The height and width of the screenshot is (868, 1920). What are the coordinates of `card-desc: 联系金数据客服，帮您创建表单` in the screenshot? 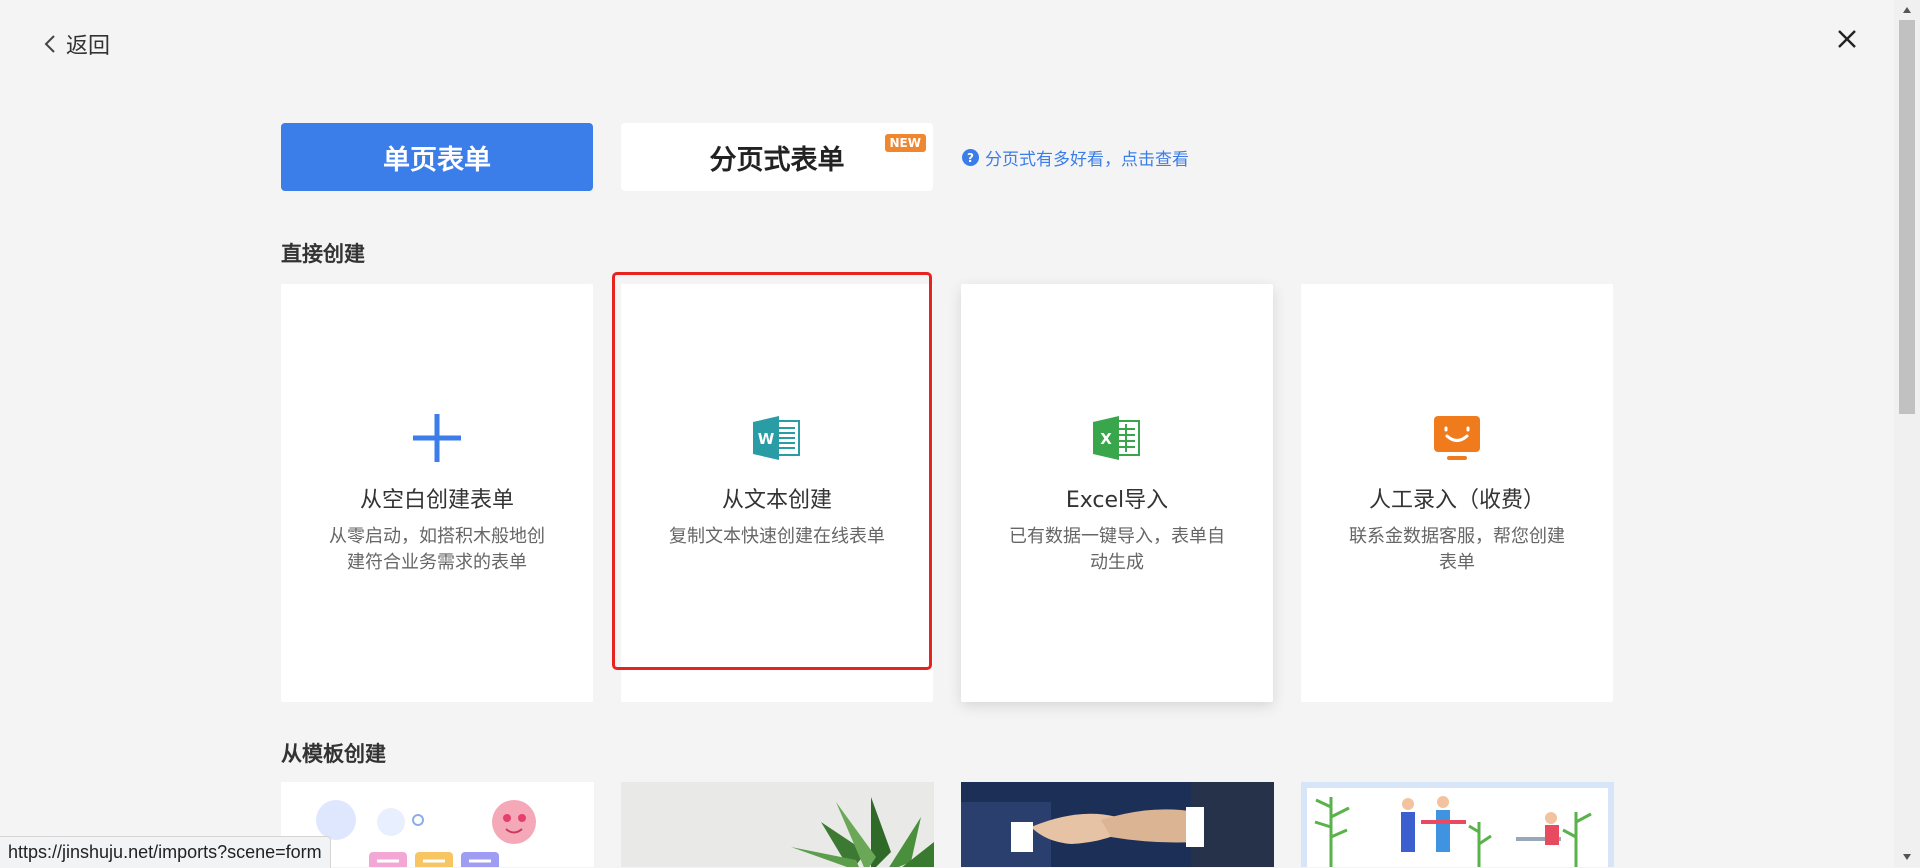 It's located at (1457, 549).